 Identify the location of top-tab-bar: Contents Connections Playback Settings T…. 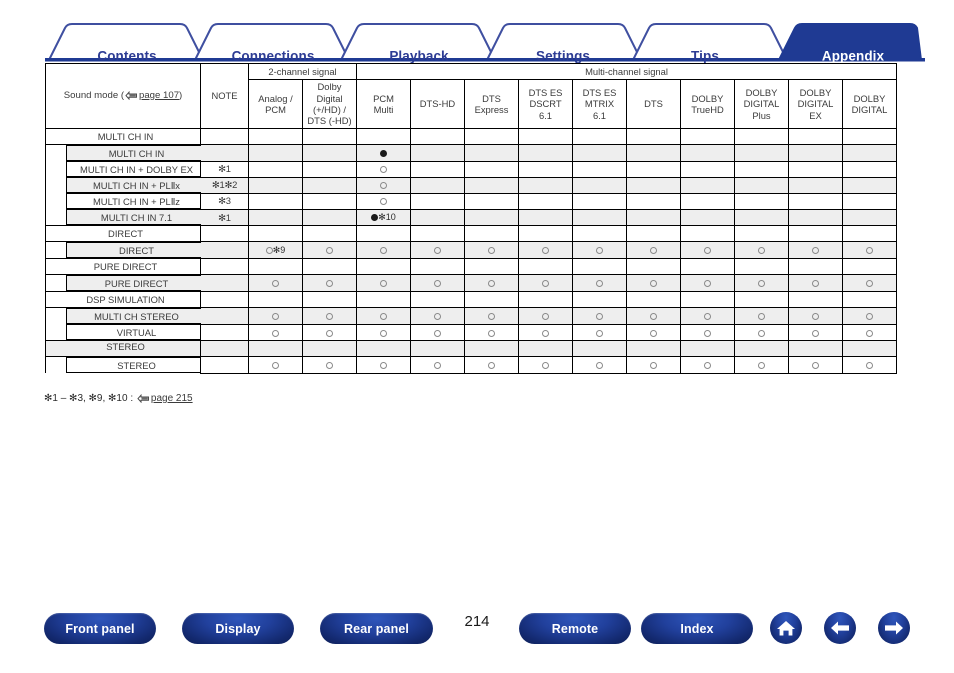
(485, 43).